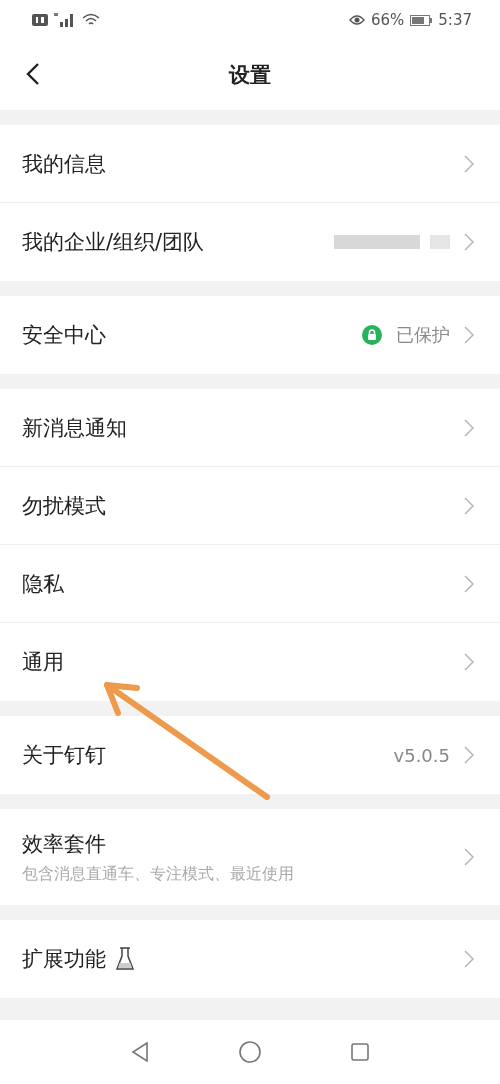  I want to click on settings-row: 通用, so click(250, 662).